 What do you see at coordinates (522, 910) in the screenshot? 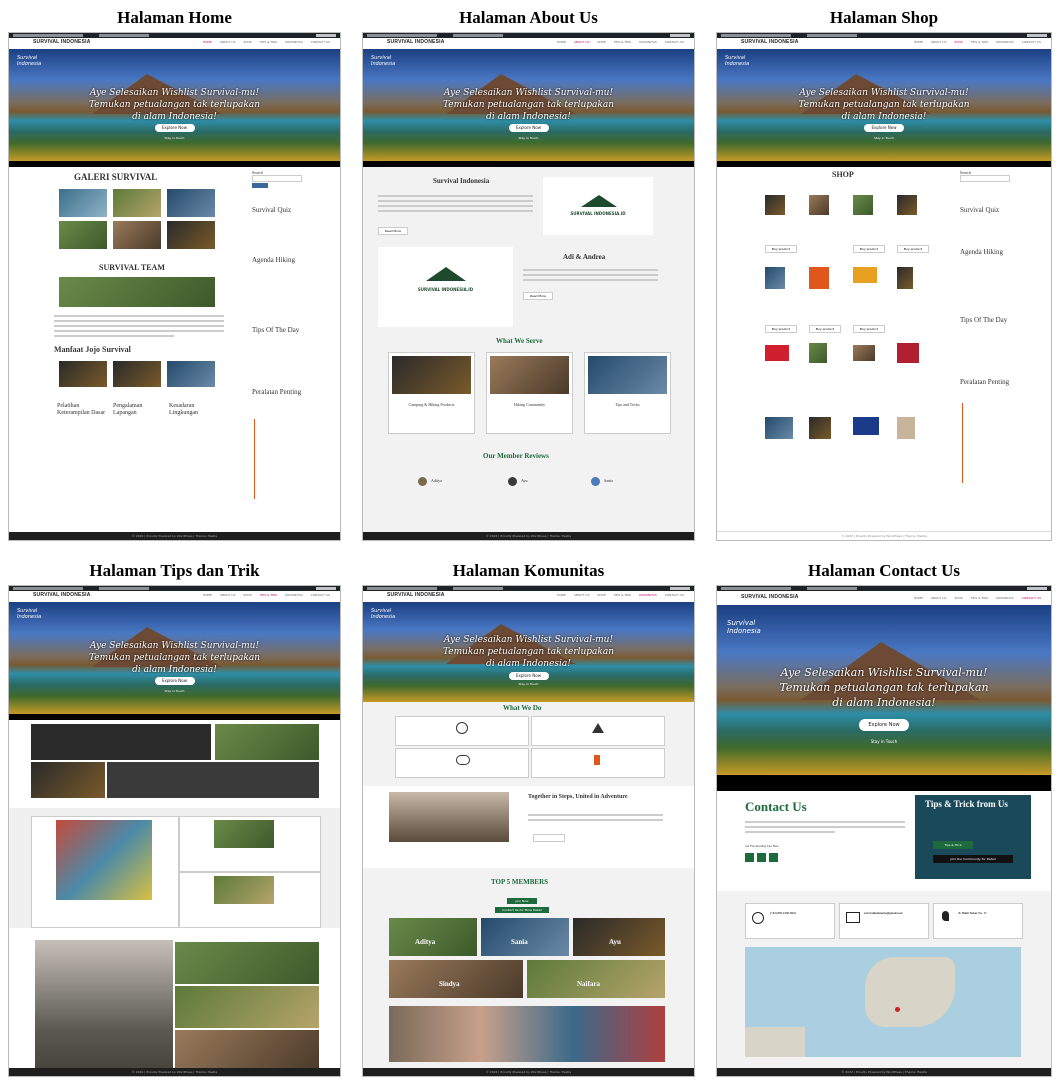
I see `contact-detail-button: Contact Us for More Detail` at bounding box center [522, 910].